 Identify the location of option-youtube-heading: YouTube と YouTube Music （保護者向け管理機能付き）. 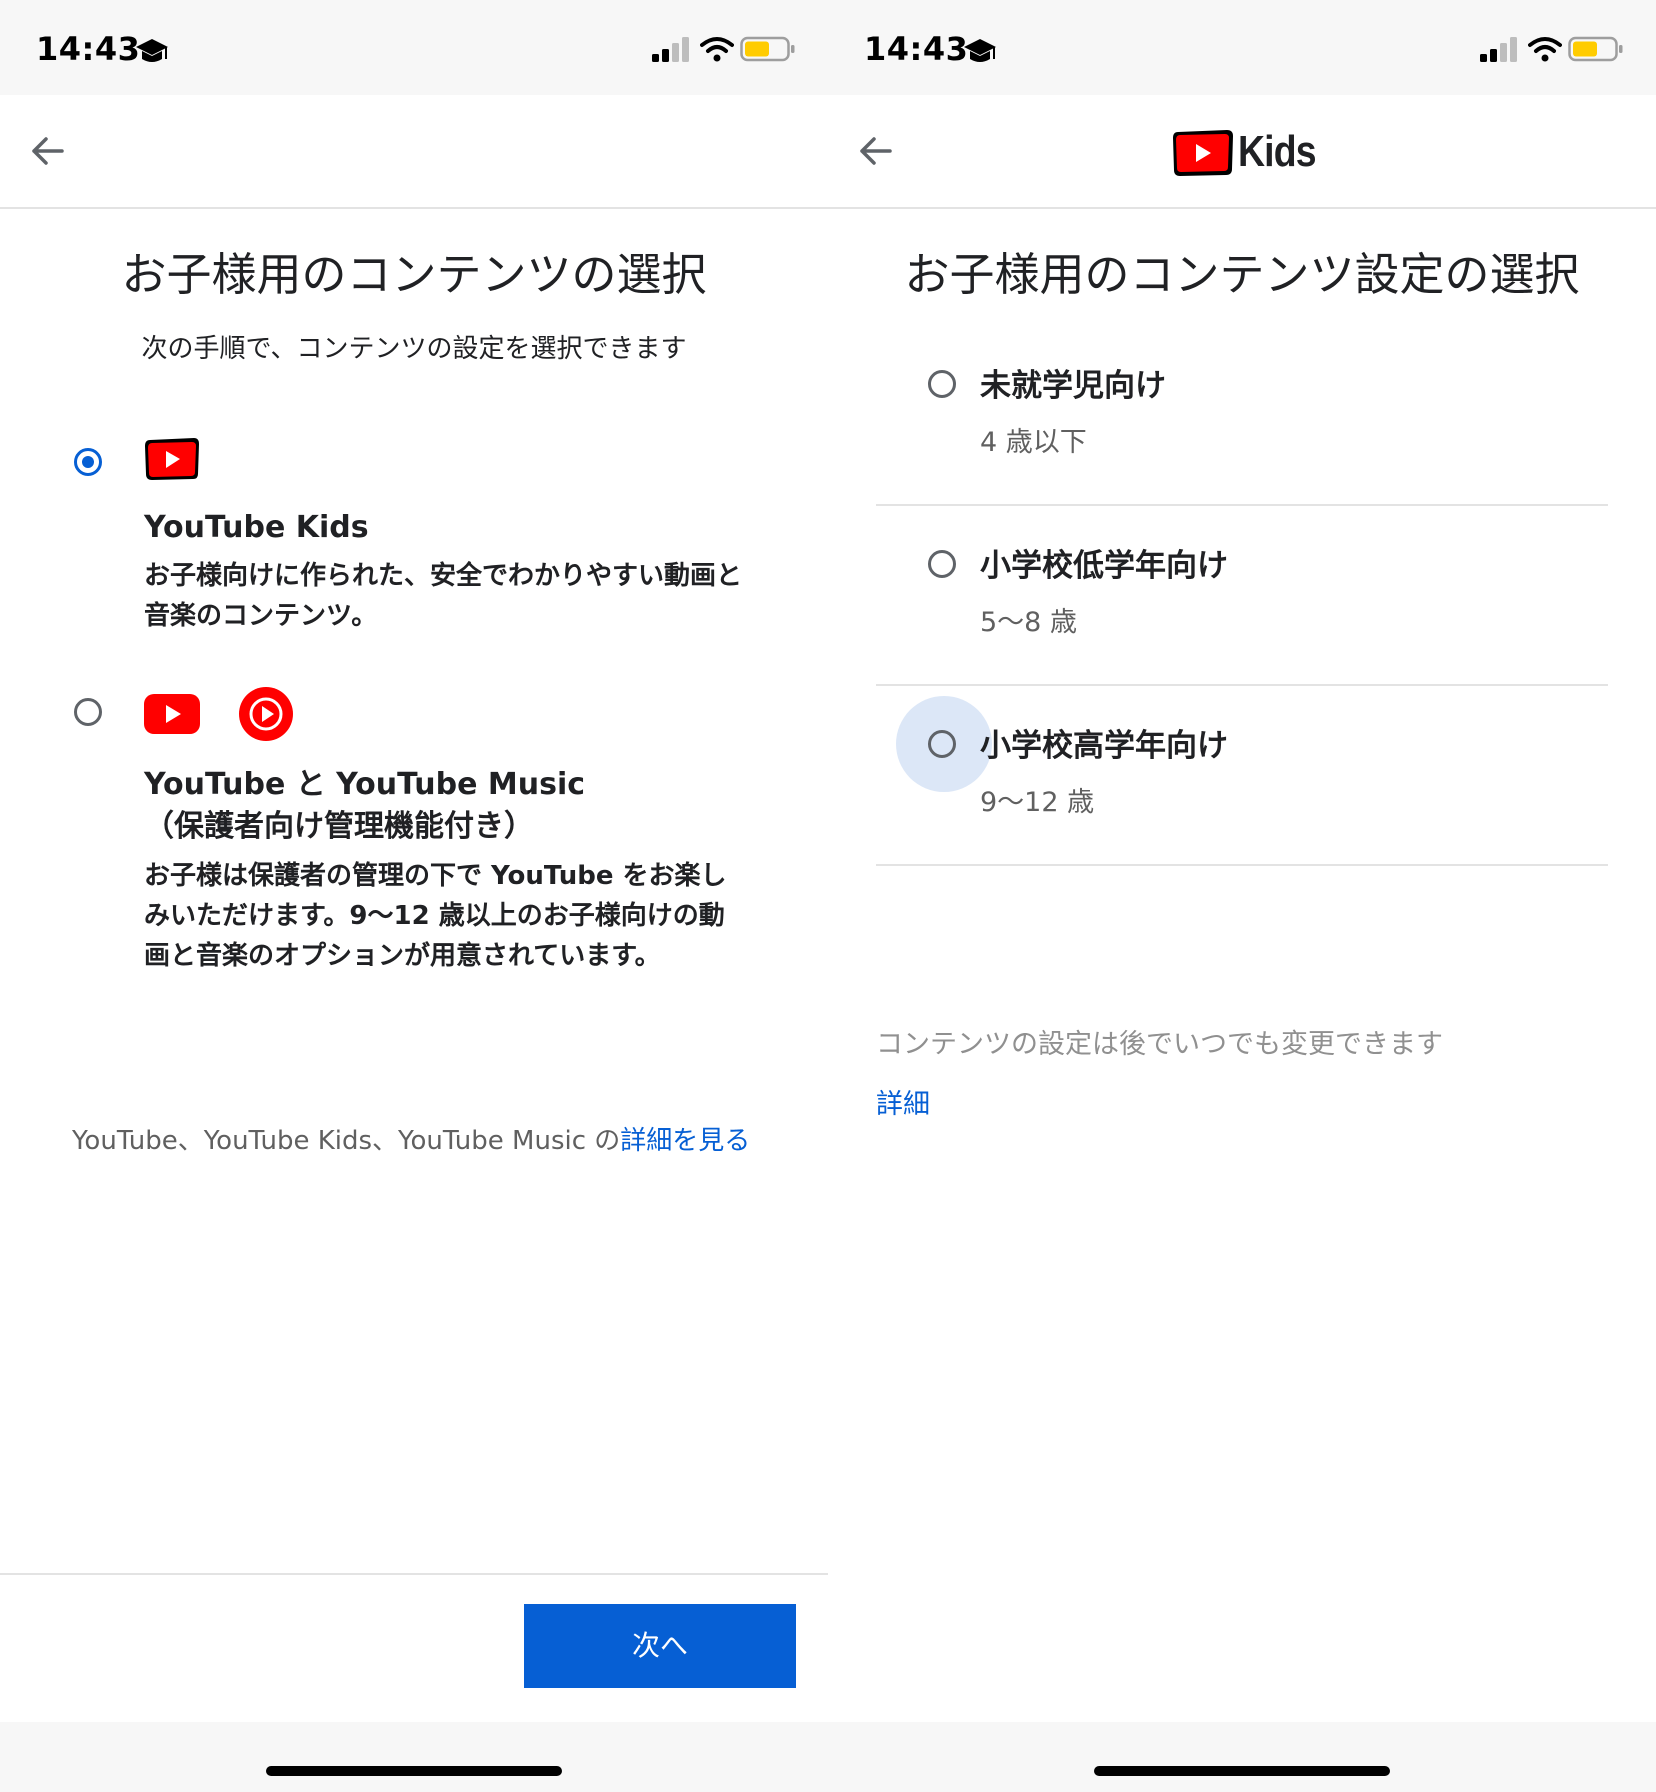
(364, 806).